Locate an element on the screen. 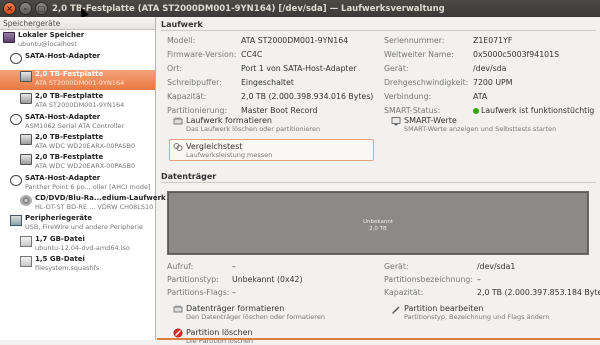 Image resolution: width=600 pixels, height=345 pixels. drive-value-wwn: 0x5000c5003f94101S is located at coordinates (516, 54).